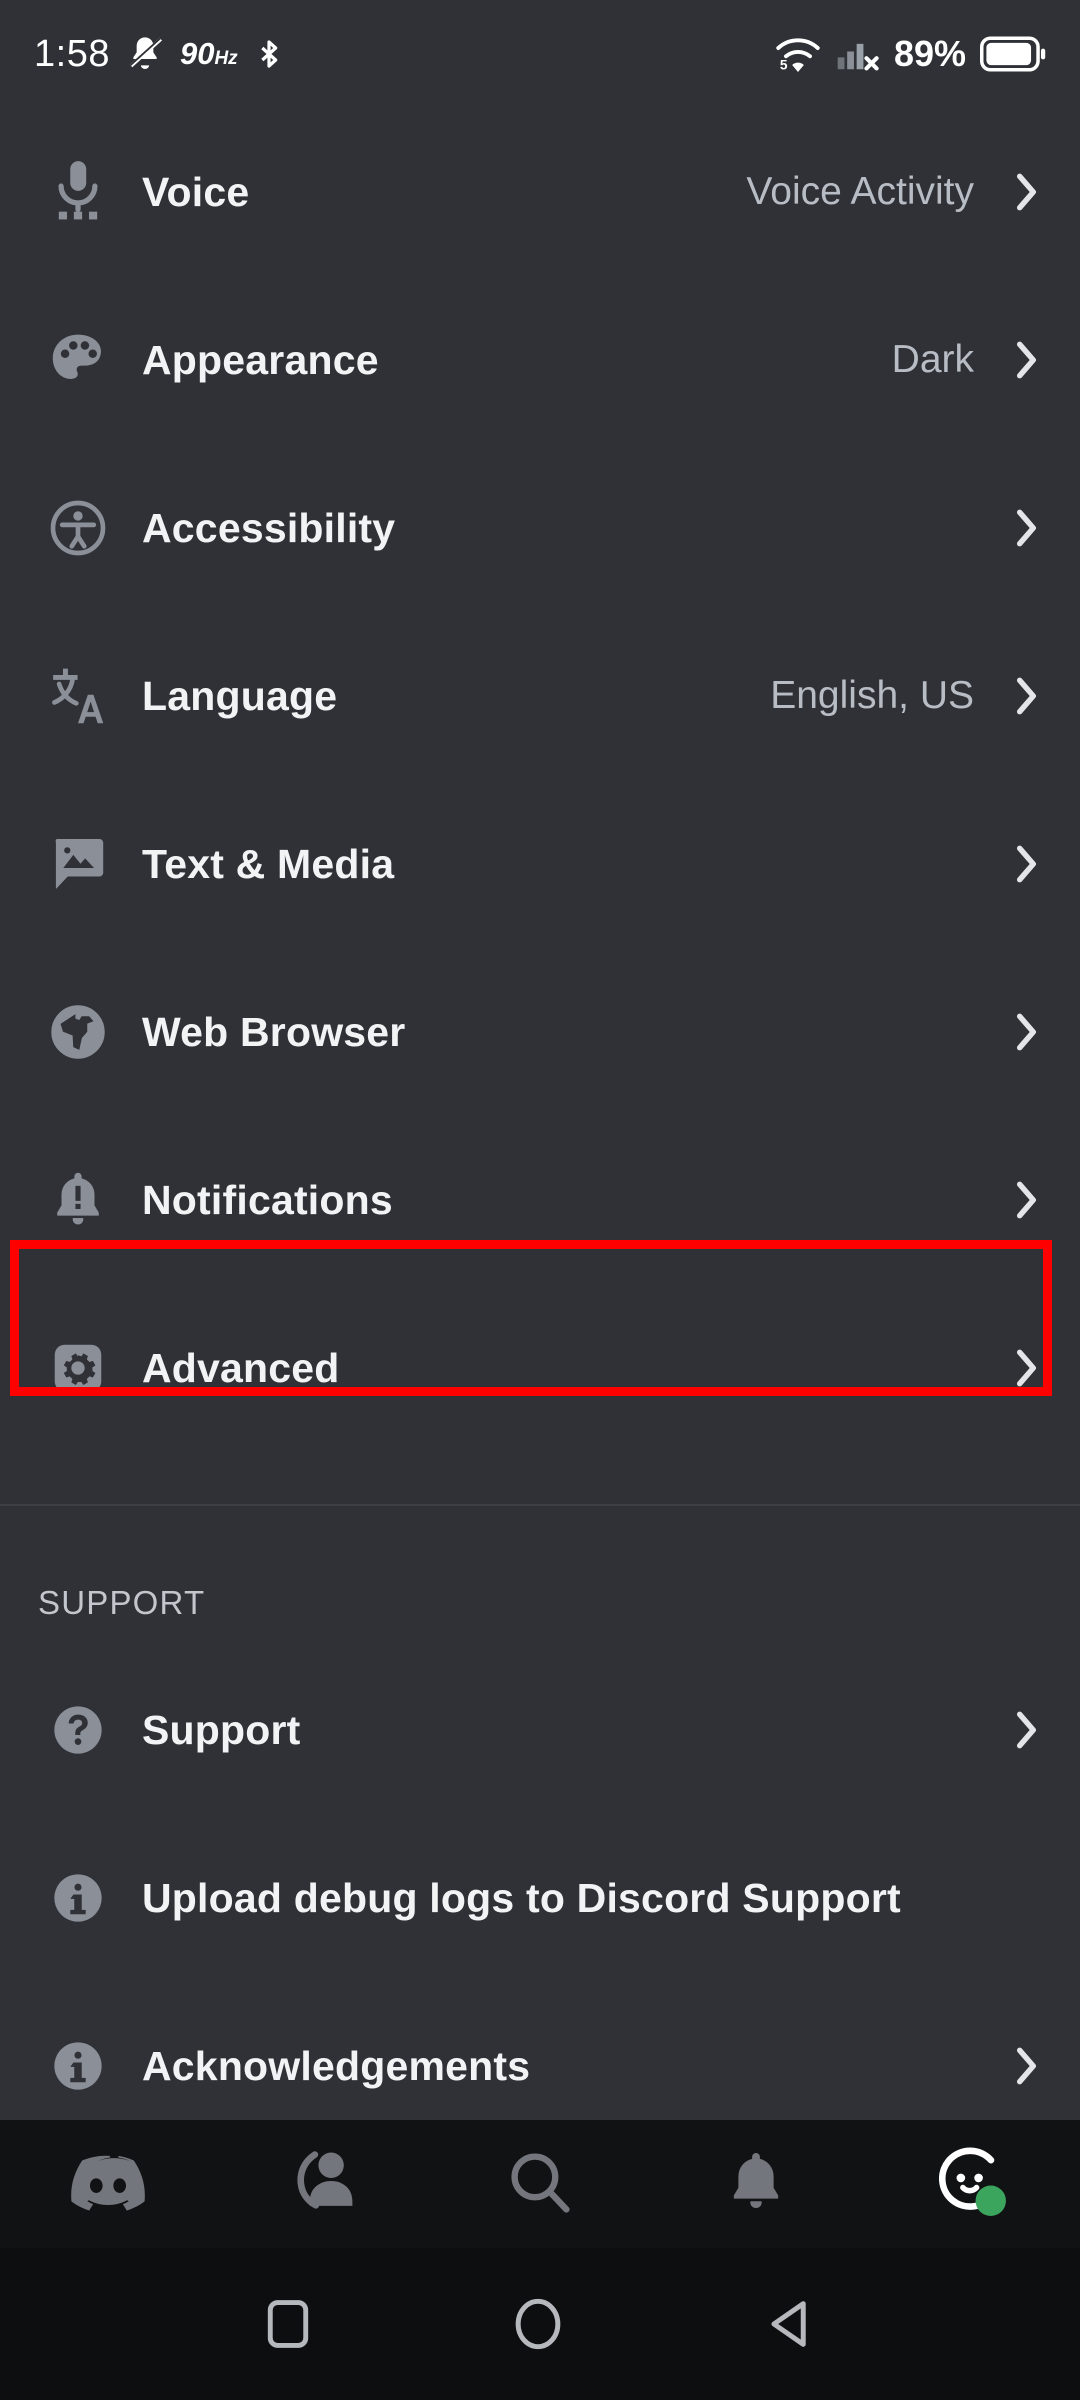 Image resolution: width=1080 pixels, height=2400 pixels. I want to click on settings-row-label: Text & Media, so click(268, 863).